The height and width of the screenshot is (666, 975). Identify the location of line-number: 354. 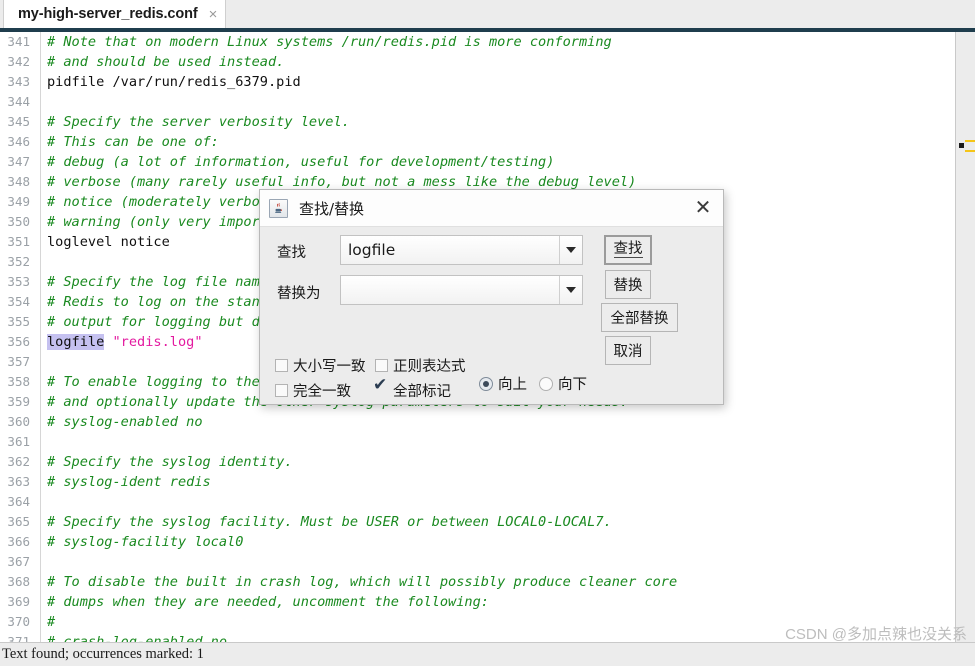
(18, 301).